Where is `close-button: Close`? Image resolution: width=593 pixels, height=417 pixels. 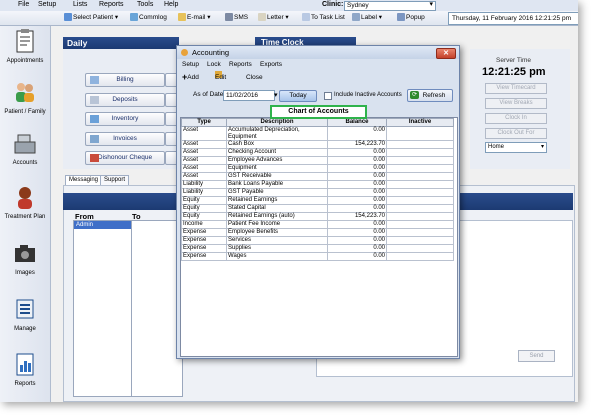 close-button: Close is located at coordinates (254, 77).